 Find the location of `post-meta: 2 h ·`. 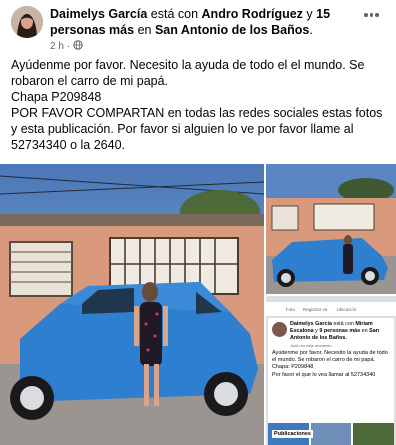

post-meta: 2 h · is located at coordinates (66, 46).